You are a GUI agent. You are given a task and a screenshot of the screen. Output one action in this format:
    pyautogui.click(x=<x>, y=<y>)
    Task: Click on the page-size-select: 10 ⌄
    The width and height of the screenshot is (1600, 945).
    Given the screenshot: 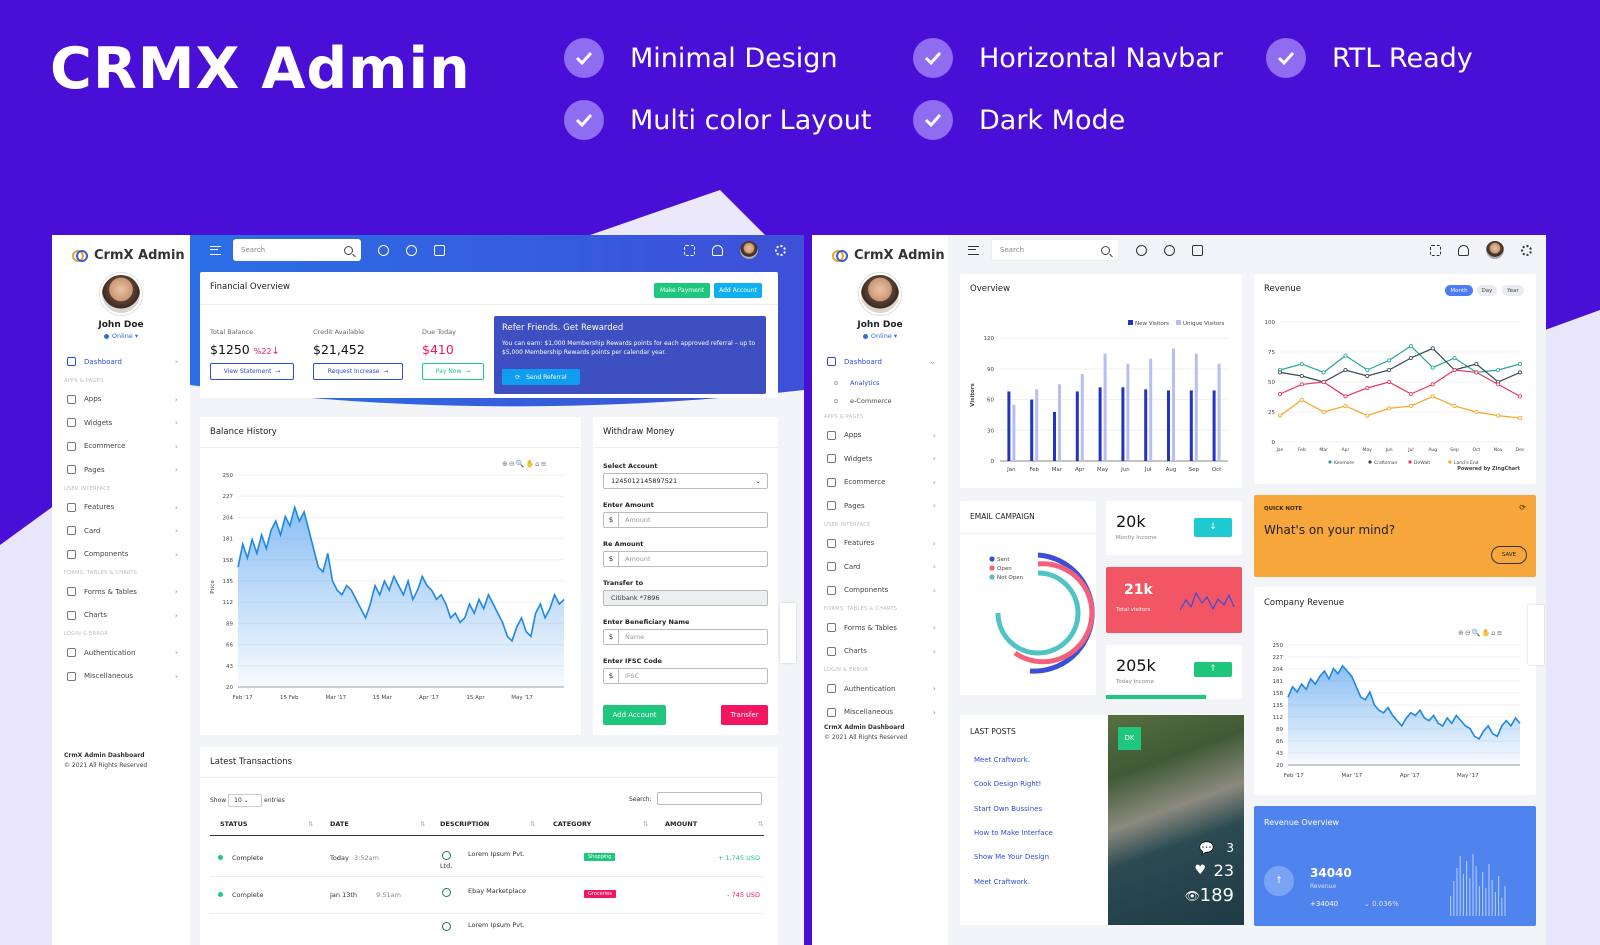 What is the action you would take?
    pyautogui.click(x=245, y=800)
    